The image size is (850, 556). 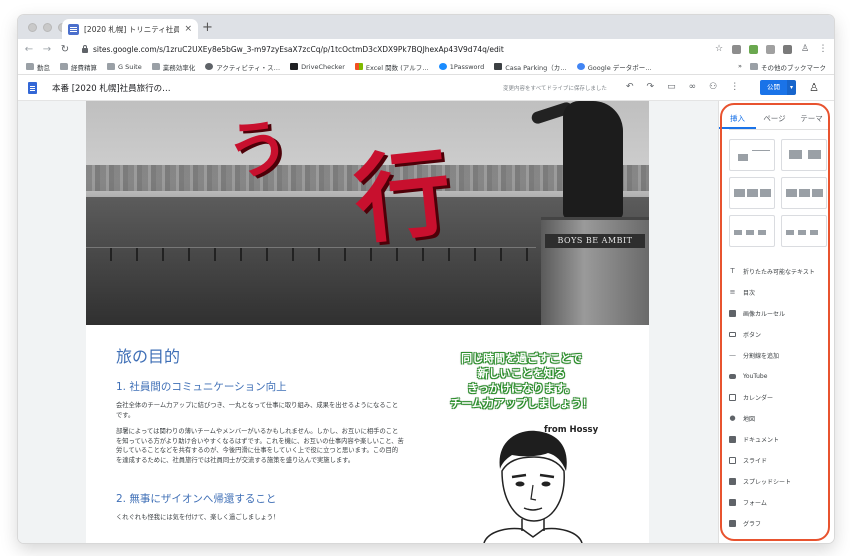 What do you see at coordinates (713, 87) in the screenshot?
I see `share-icon: ⚇` at bounding box center [713, 87].